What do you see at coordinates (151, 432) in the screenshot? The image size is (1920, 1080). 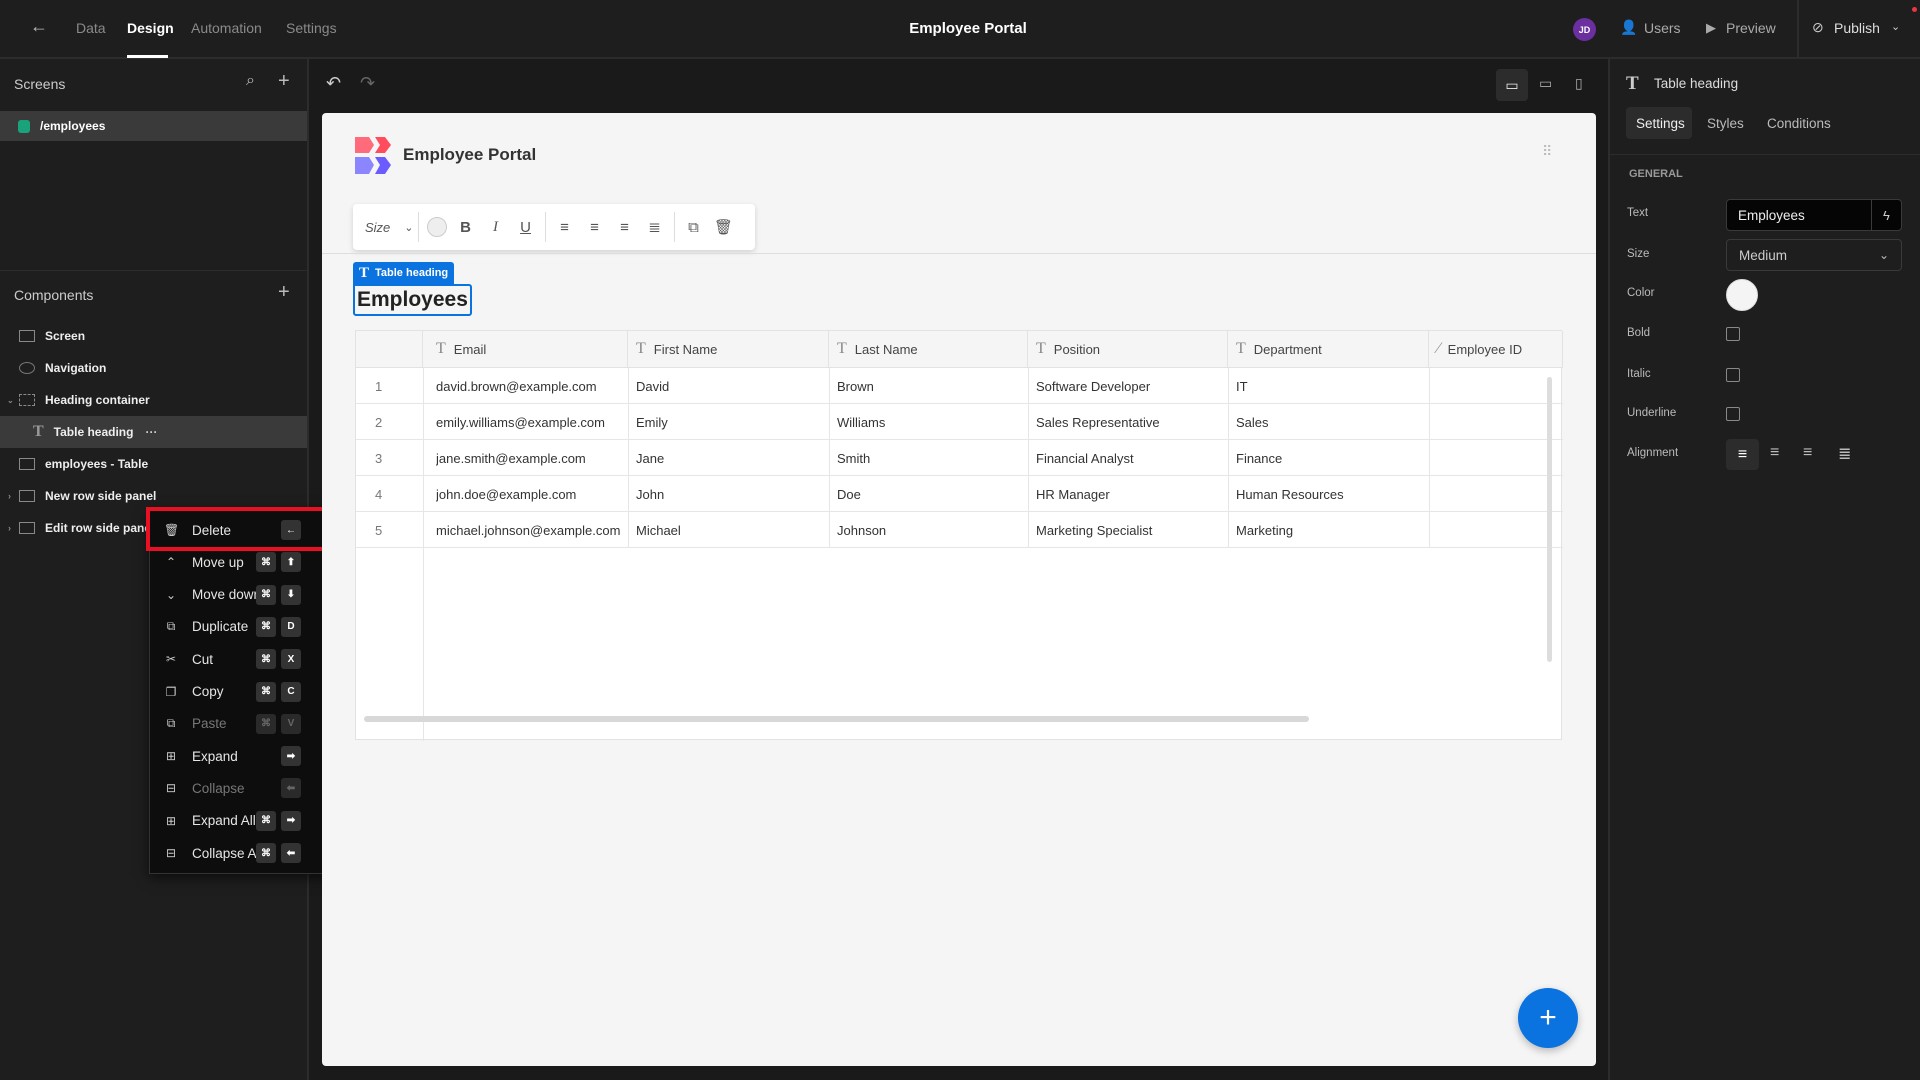 I see `more-options-icon: ···` at bounding box center [151, 432].